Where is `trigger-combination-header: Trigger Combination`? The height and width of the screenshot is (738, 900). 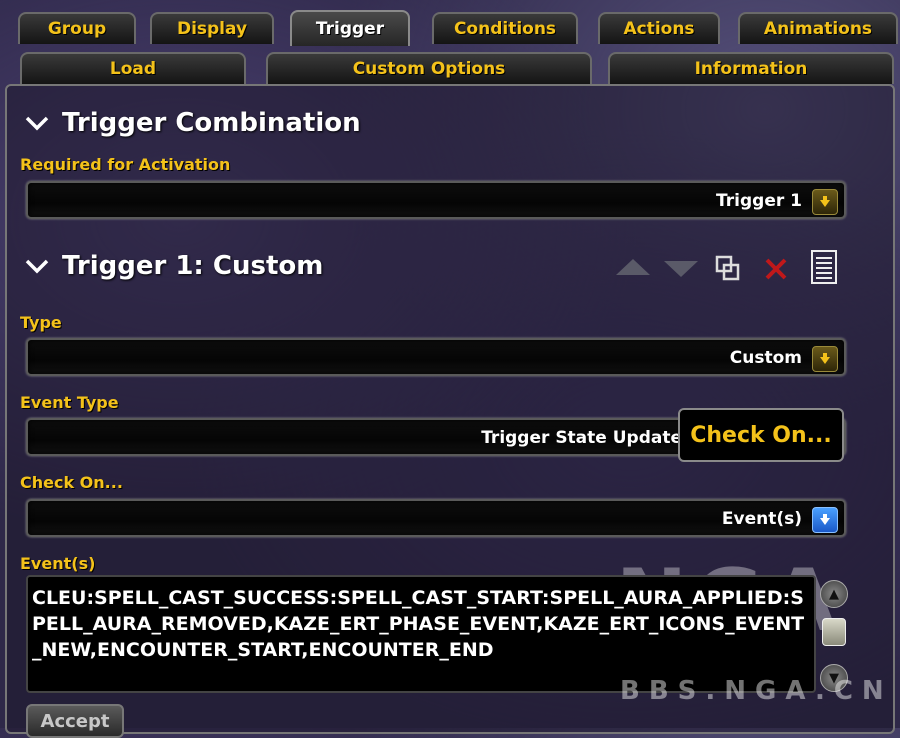
trigger-combination-header: Trigger Combination is located at coordinates (192, 123).